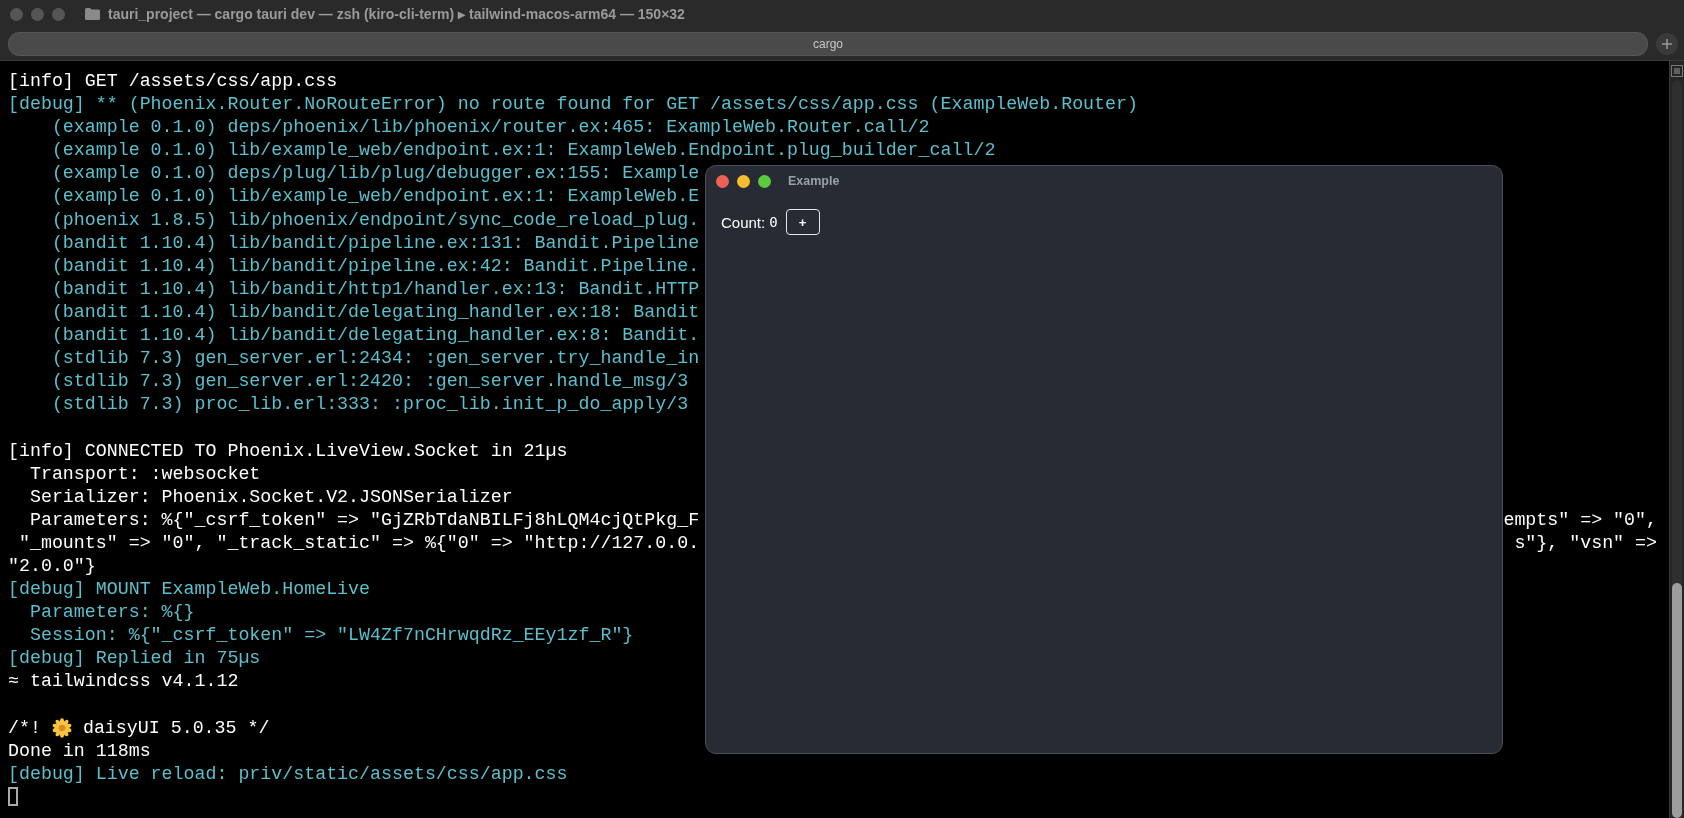 This screenshot has width=1684, height=818. I want to click on count-value: 0, so click(773, 222).